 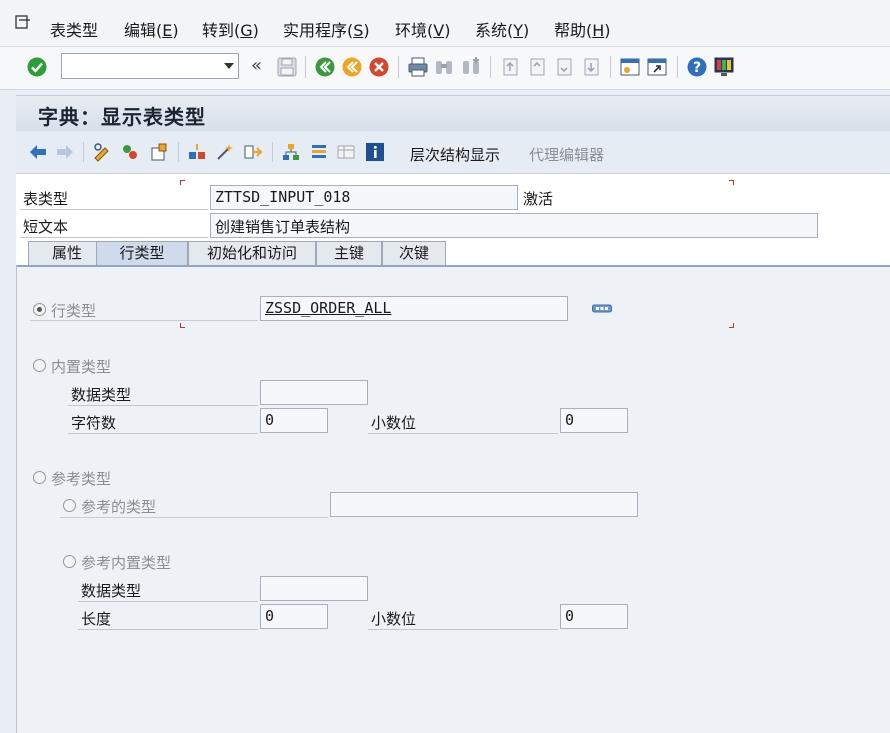 What do you see at coordinates (39, 365) in the screenshot?
I see `builtin-type-radio` at bounding box center [39, 365].